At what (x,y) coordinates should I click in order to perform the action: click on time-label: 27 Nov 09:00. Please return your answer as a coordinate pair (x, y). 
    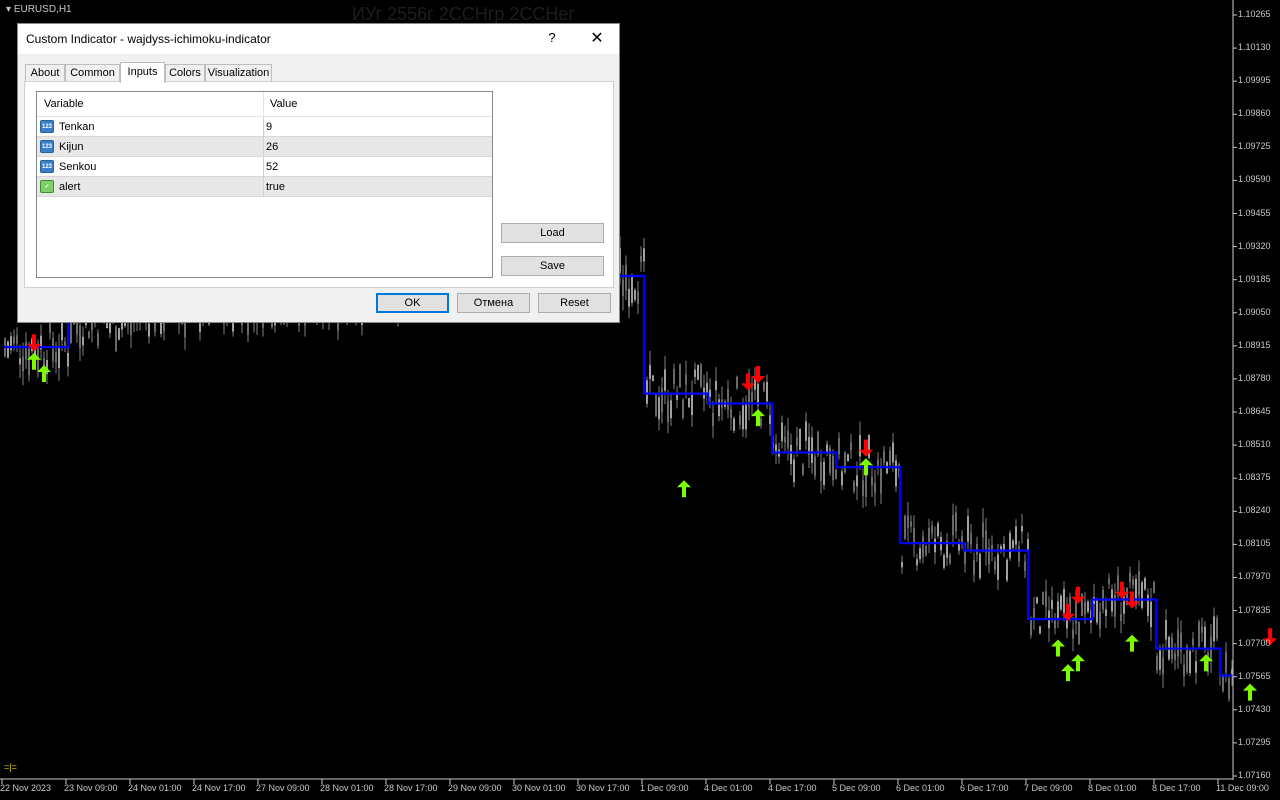
    Looking at the image, I should click on (283, 788).